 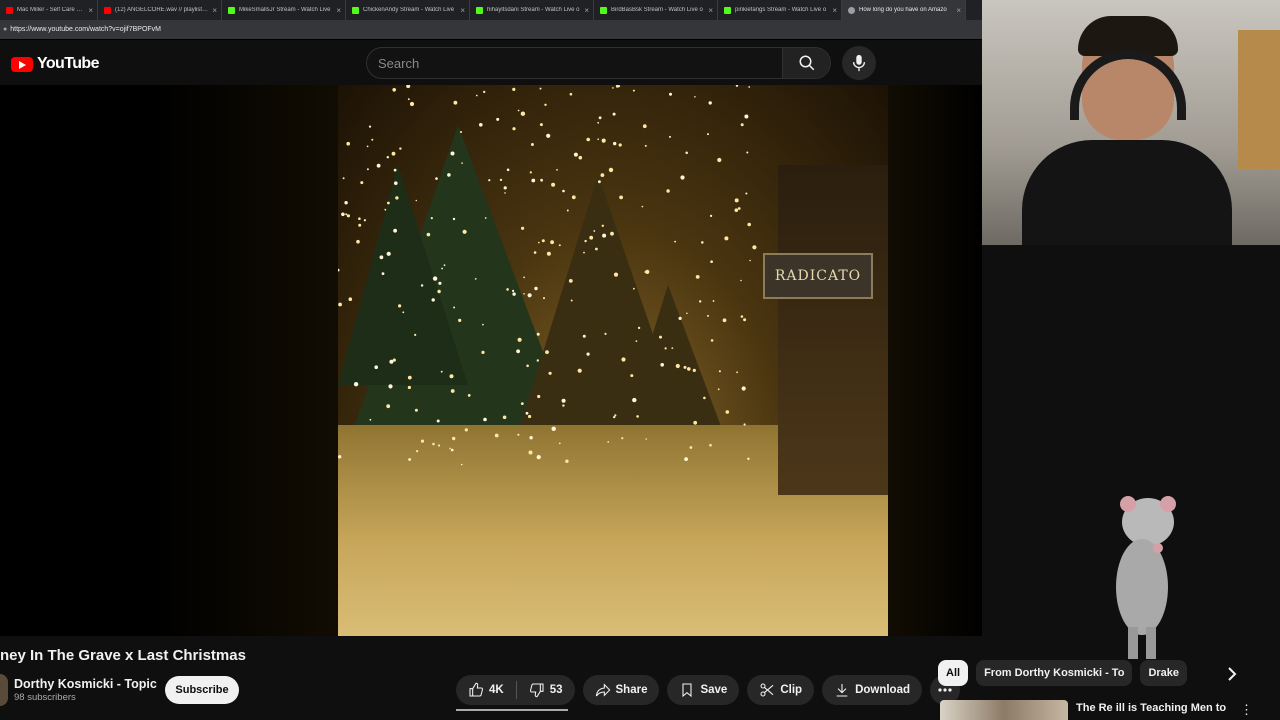 I want to click on chips-next-button, so click(x=1232, y=674).